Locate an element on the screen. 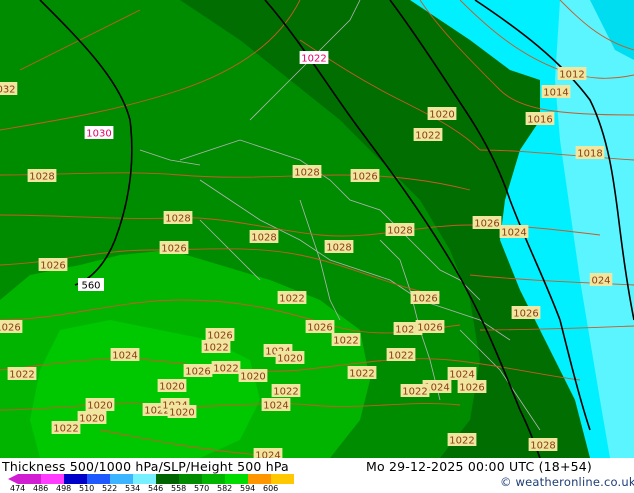  credit-link: © weatheronline.co.uk is located at coordinates (567, 482).